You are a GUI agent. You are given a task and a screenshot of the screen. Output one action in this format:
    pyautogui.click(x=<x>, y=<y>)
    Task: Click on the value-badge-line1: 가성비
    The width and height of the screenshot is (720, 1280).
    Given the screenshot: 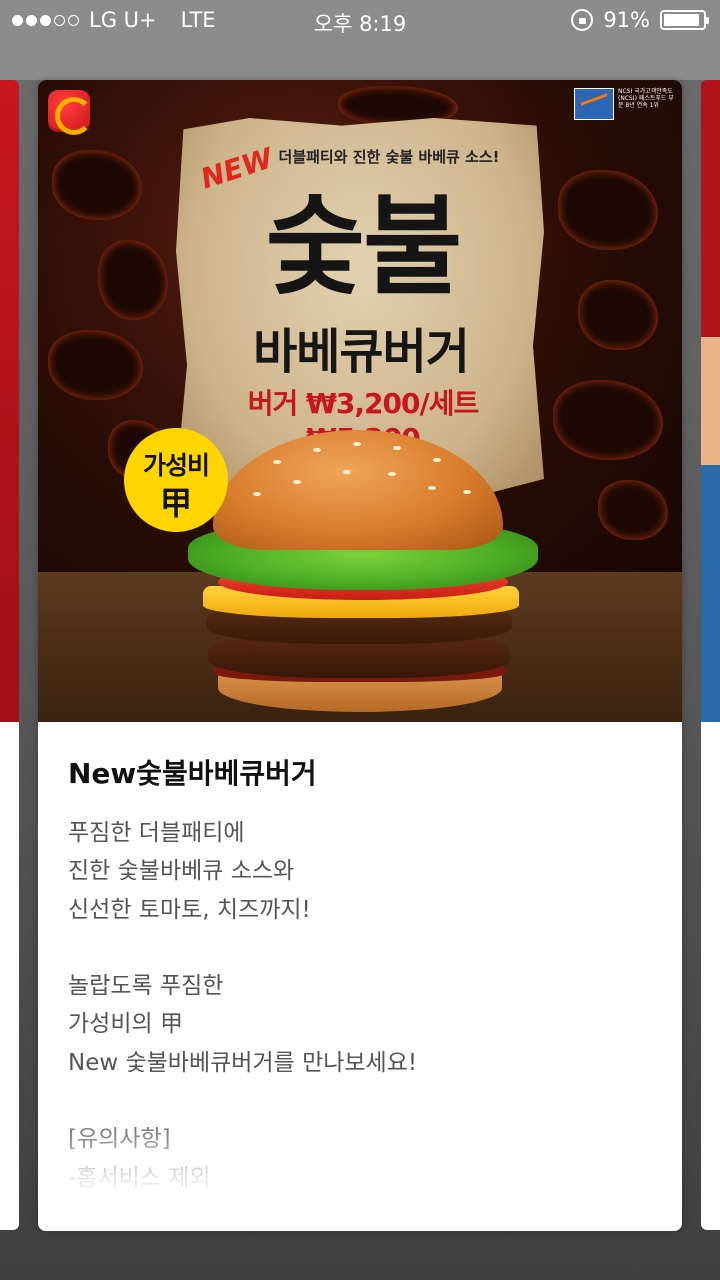 What is the action you would take?
    pyautogui.click(x=176, y=465)
    